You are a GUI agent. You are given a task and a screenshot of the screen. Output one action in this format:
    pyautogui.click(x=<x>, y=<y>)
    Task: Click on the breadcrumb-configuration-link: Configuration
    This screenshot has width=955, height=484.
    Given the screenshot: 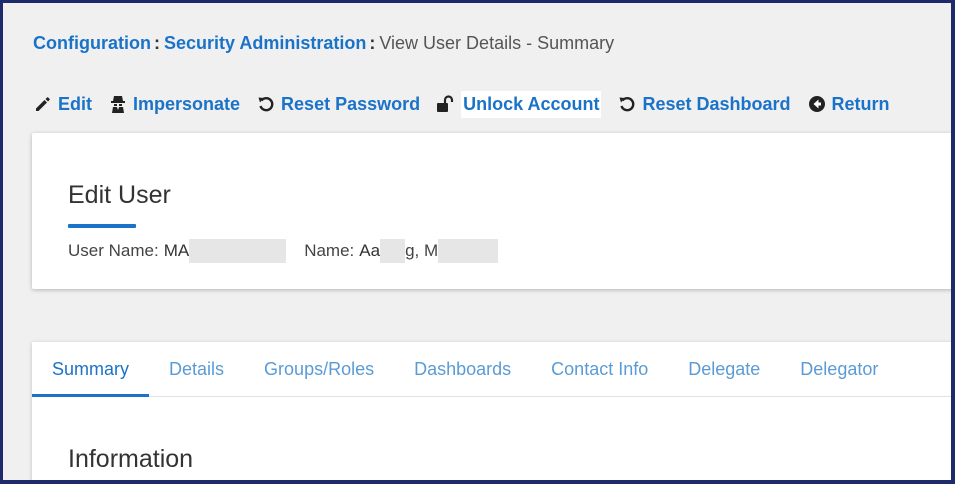 What is the action you would take?
    pyautogui.click(x=92, y=43)
    